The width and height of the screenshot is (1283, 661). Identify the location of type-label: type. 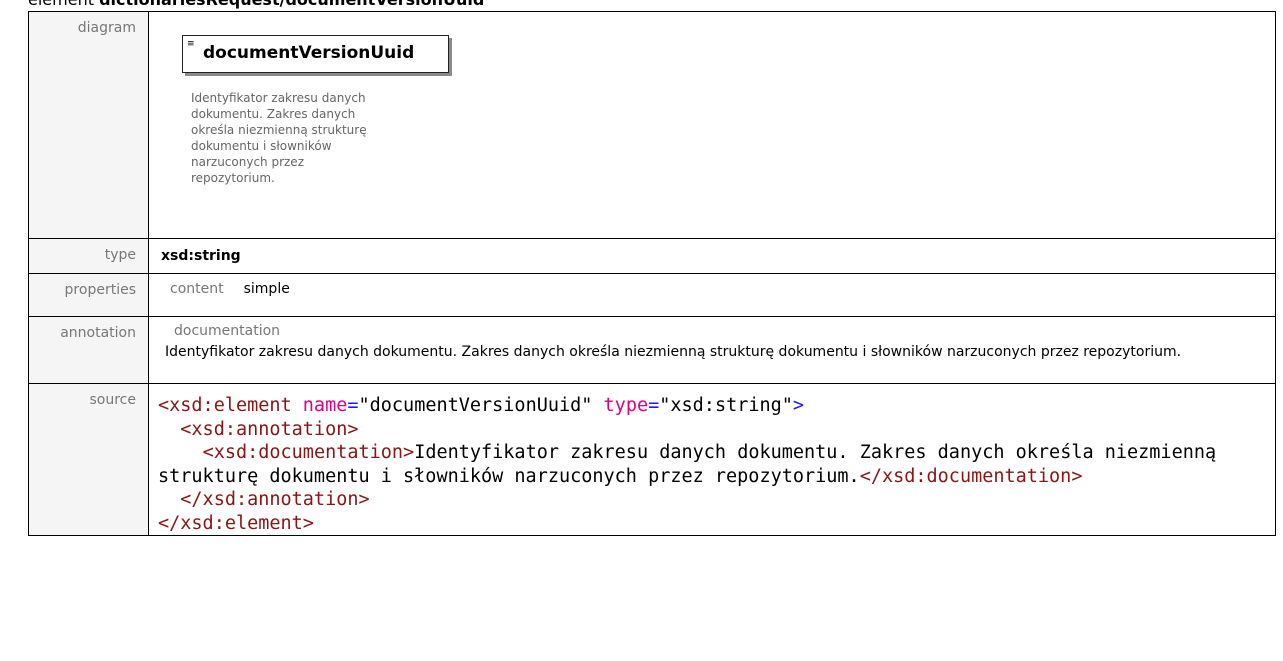
(88, 256).